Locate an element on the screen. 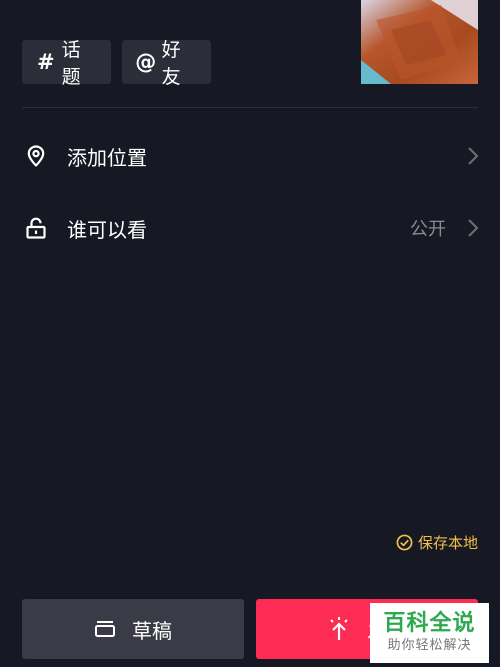 Image resolution: width=500 pixels, height=667 pixels. at-sign-icon: @ is located at coordinates (146, 62).